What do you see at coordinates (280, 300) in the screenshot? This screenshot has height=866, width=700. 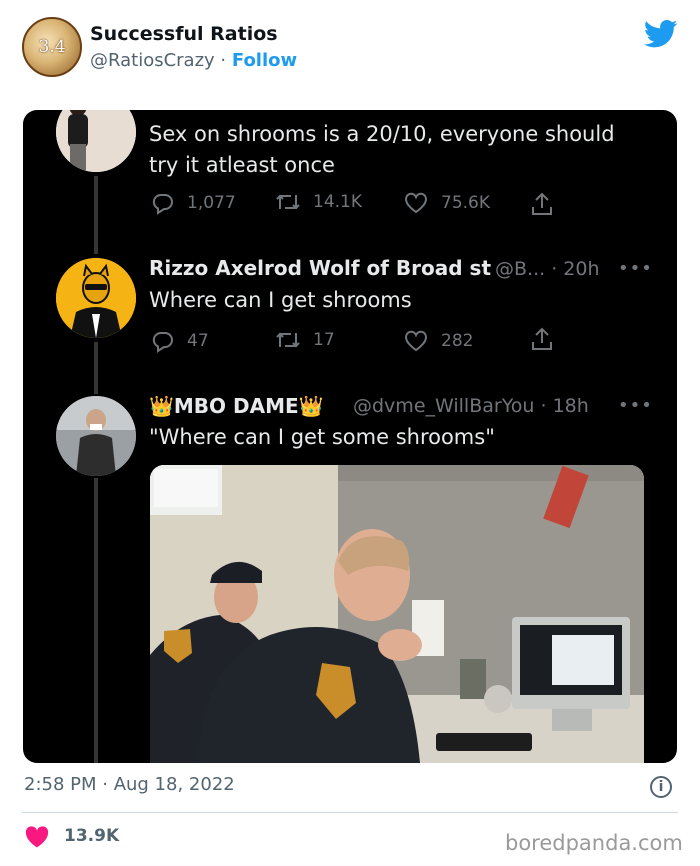 I see `tweet-text: Where can I get shrooms` at bounding box center [280, 300].